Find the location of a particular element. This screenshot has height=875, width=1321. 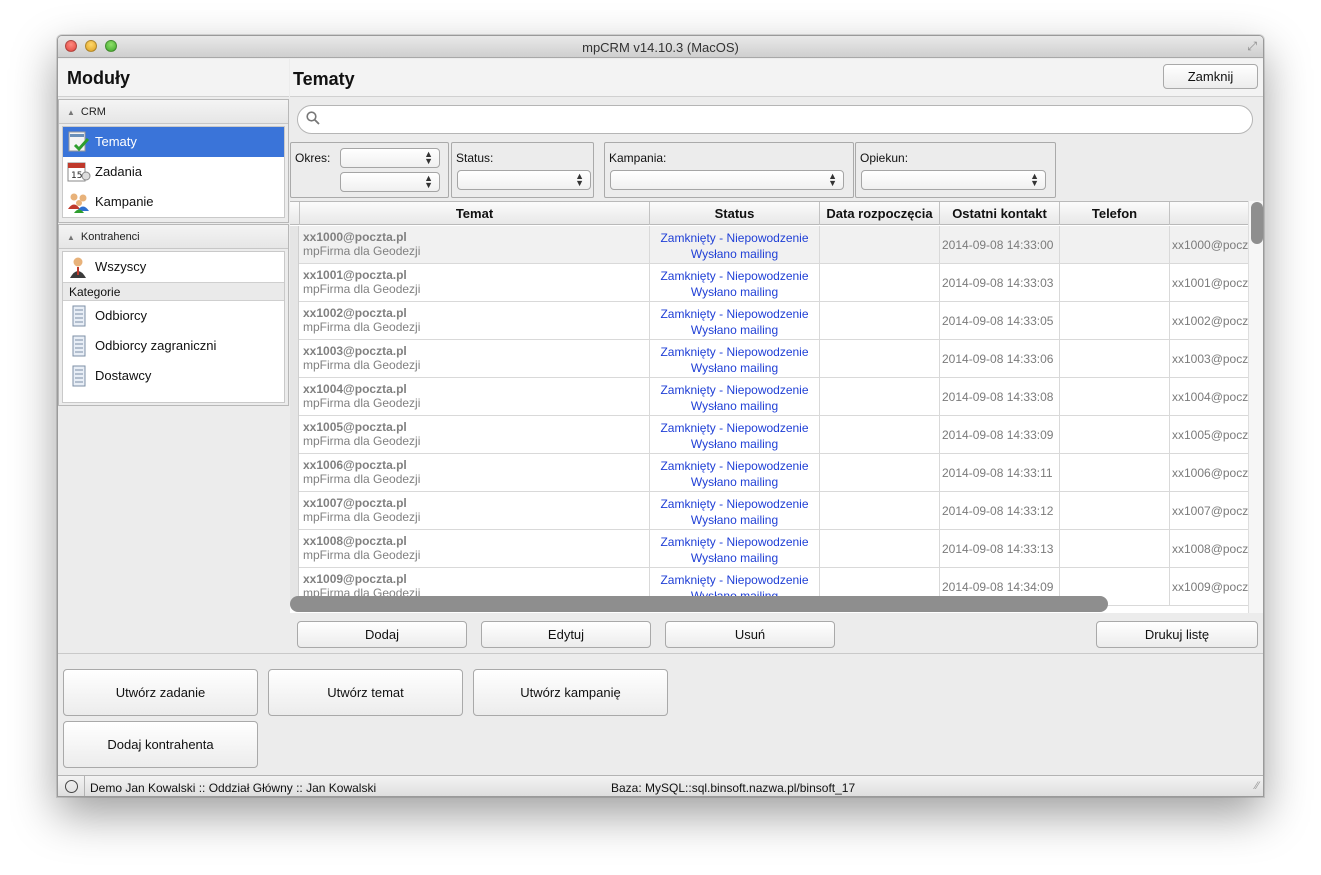

search-icon is located at coordinates (313, 118).